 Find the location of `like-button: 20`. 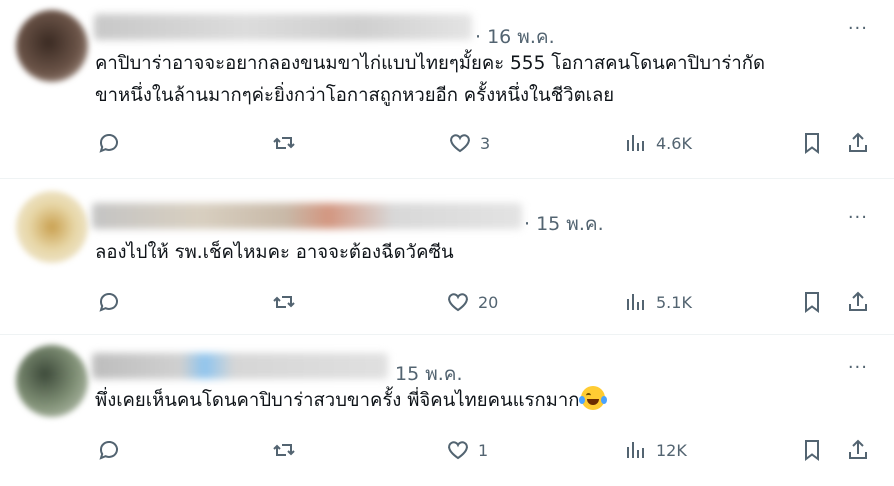

like-button: 20 is located at coordinates (472, 302).